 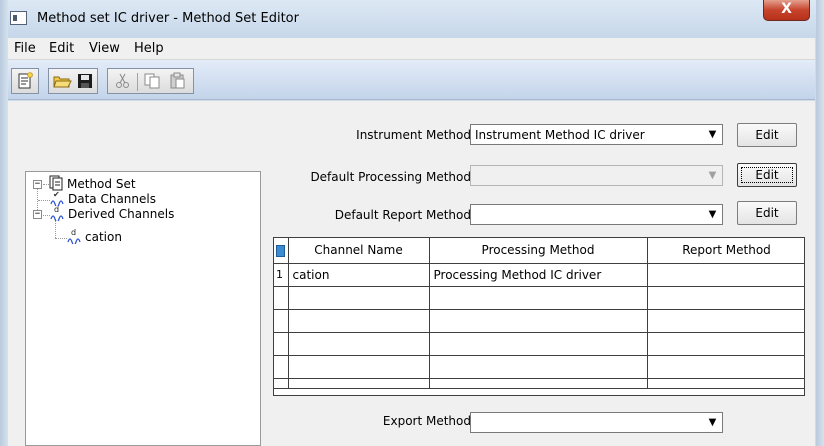 I want to click on export-method-label: Export Method, so click(x=426, y=421).